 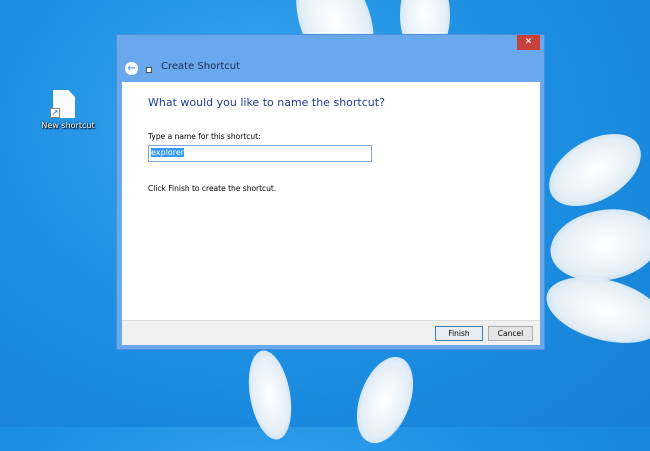 What do you see at coordinates (204, 136) in the screenshot?
I see `name-label: Type a name for this shortcut:` at bounding box center [204, 136].